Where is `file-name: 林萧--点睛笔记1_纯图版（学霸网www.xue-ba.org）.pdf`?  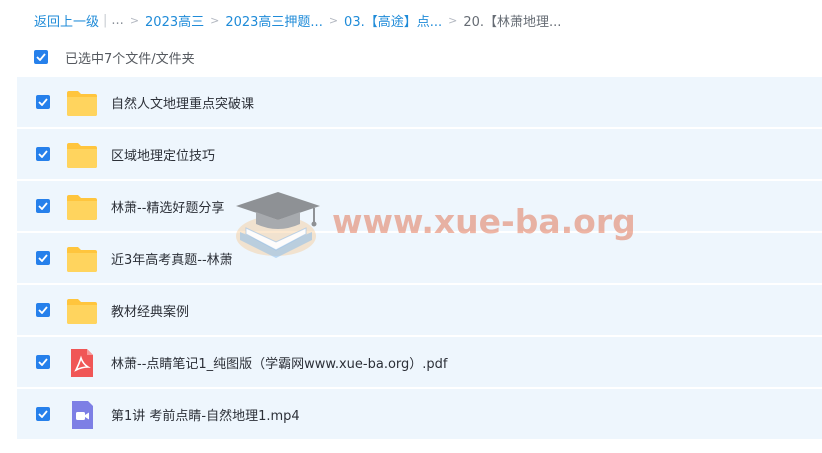
file-name: 林萧--点睛笔记1_纯图版（学霸网www.xue-ba.org）.pdf is located at coordinates (279, 362).